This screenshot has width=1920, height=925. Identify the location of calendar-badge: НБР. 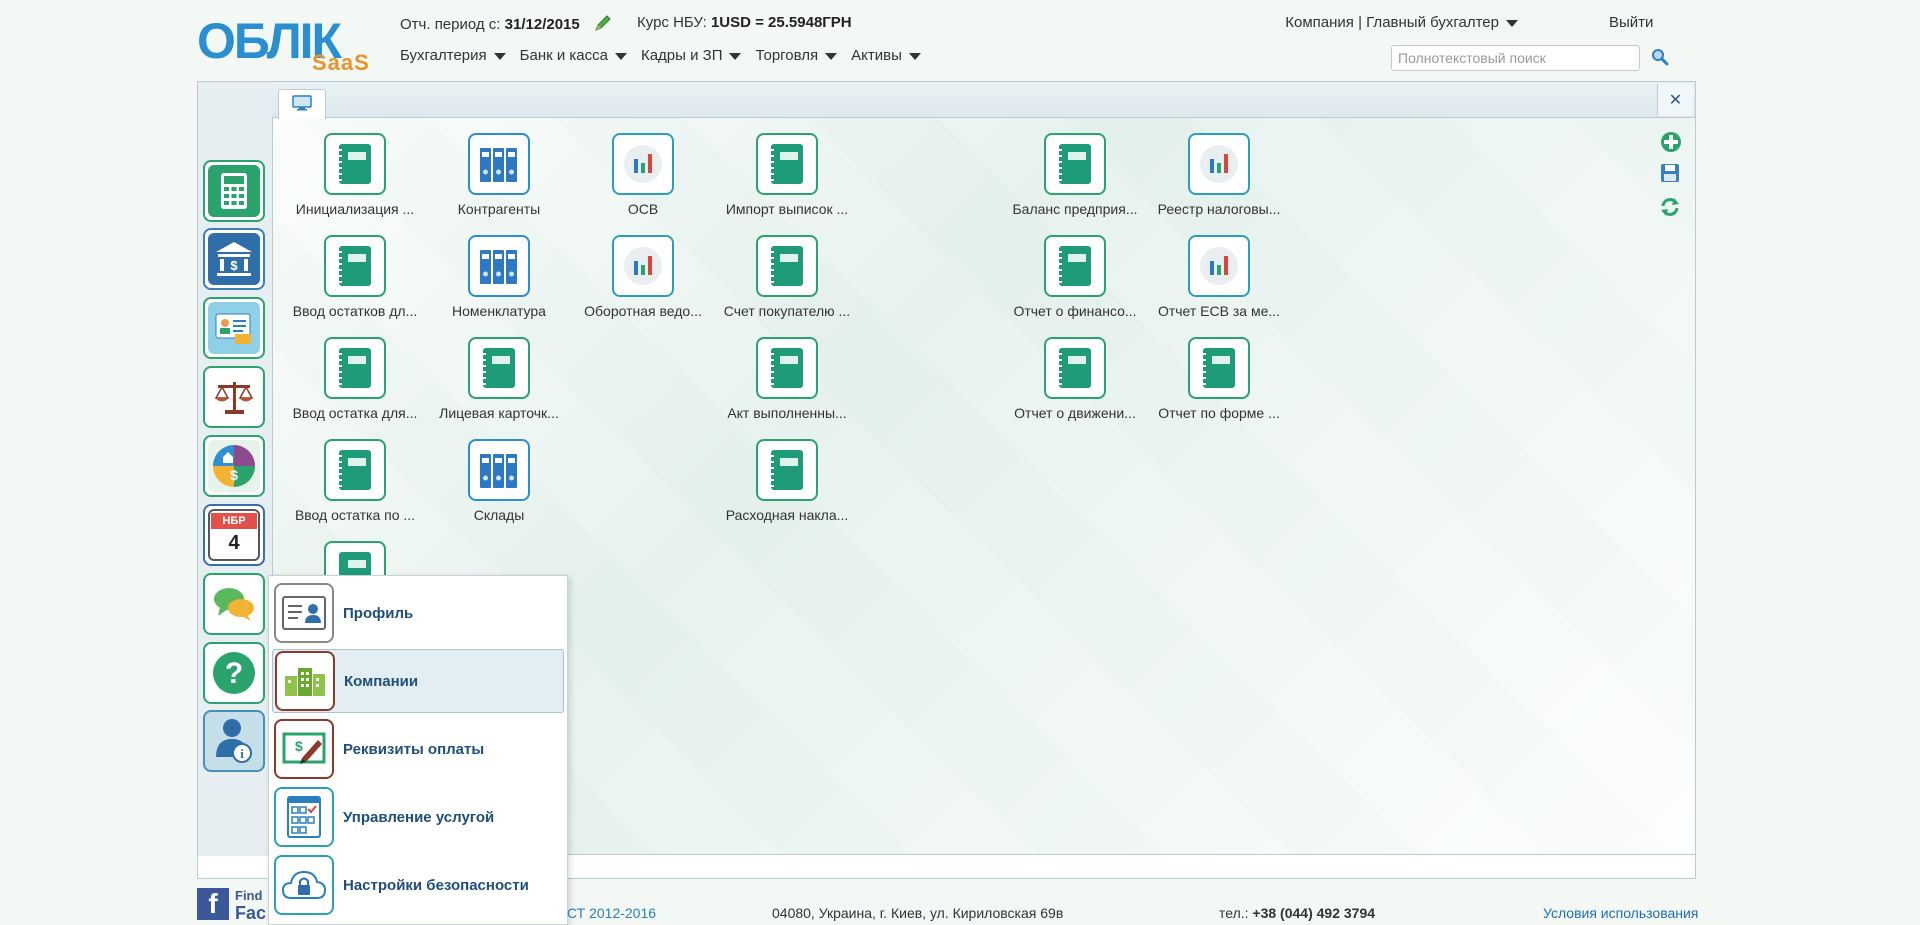
(234, 521).